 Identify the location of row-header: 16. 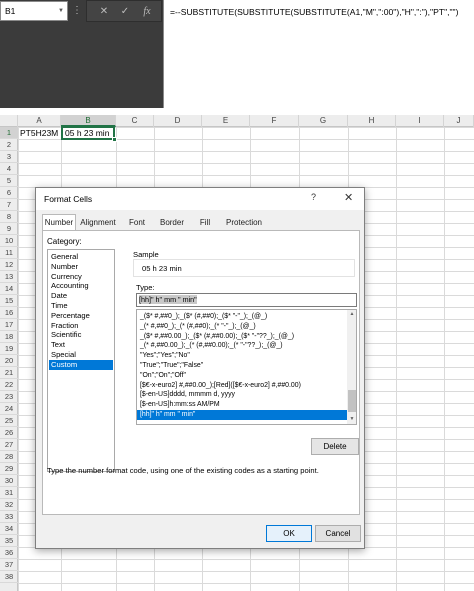
(9, 313).